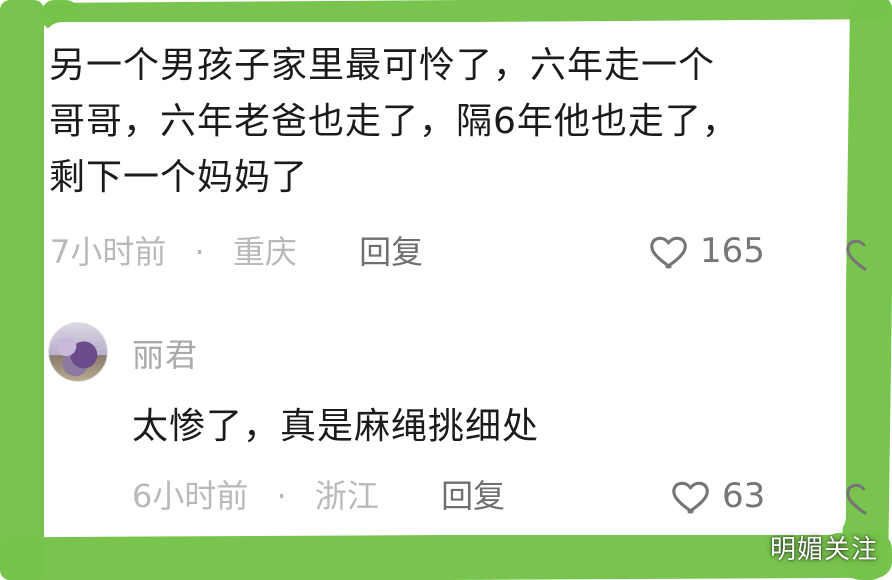 The image size is (892, 580). I want to click on reply-meta: 6小时前 · 浙江 回复, so click(318, 495).